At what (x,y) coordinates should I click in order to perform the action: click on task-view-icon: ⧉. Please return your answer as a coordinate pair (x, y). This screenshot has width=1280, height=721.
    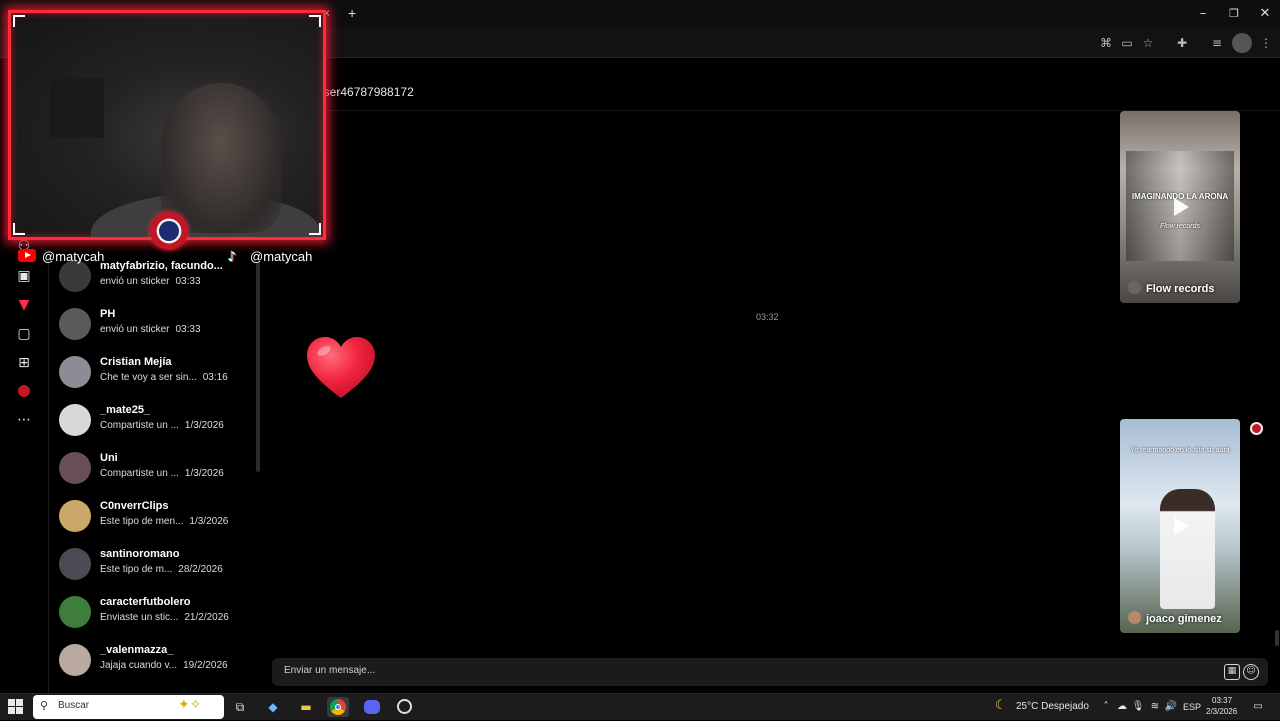
    Looking at the image, I should click on (240, 707).